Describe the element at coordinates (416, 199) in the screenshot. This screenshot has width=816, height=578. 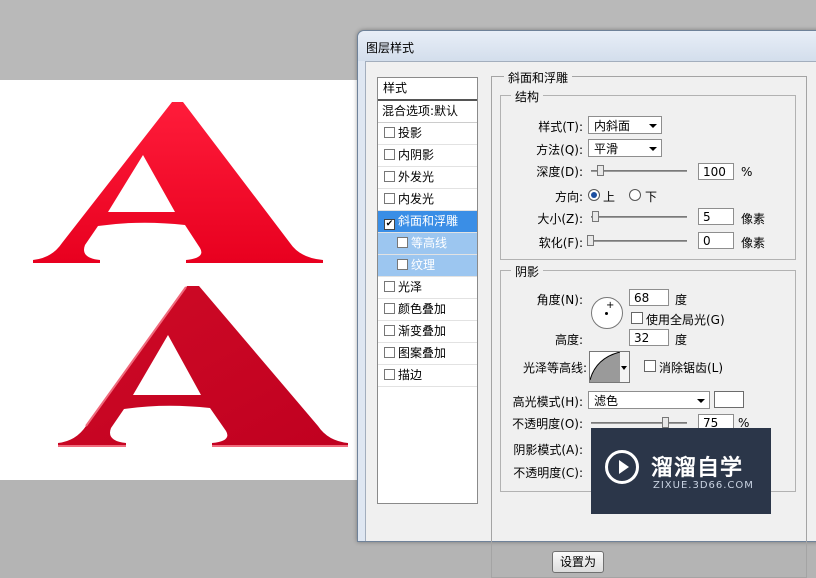
I see `style-item-label: 内发光` at that location.